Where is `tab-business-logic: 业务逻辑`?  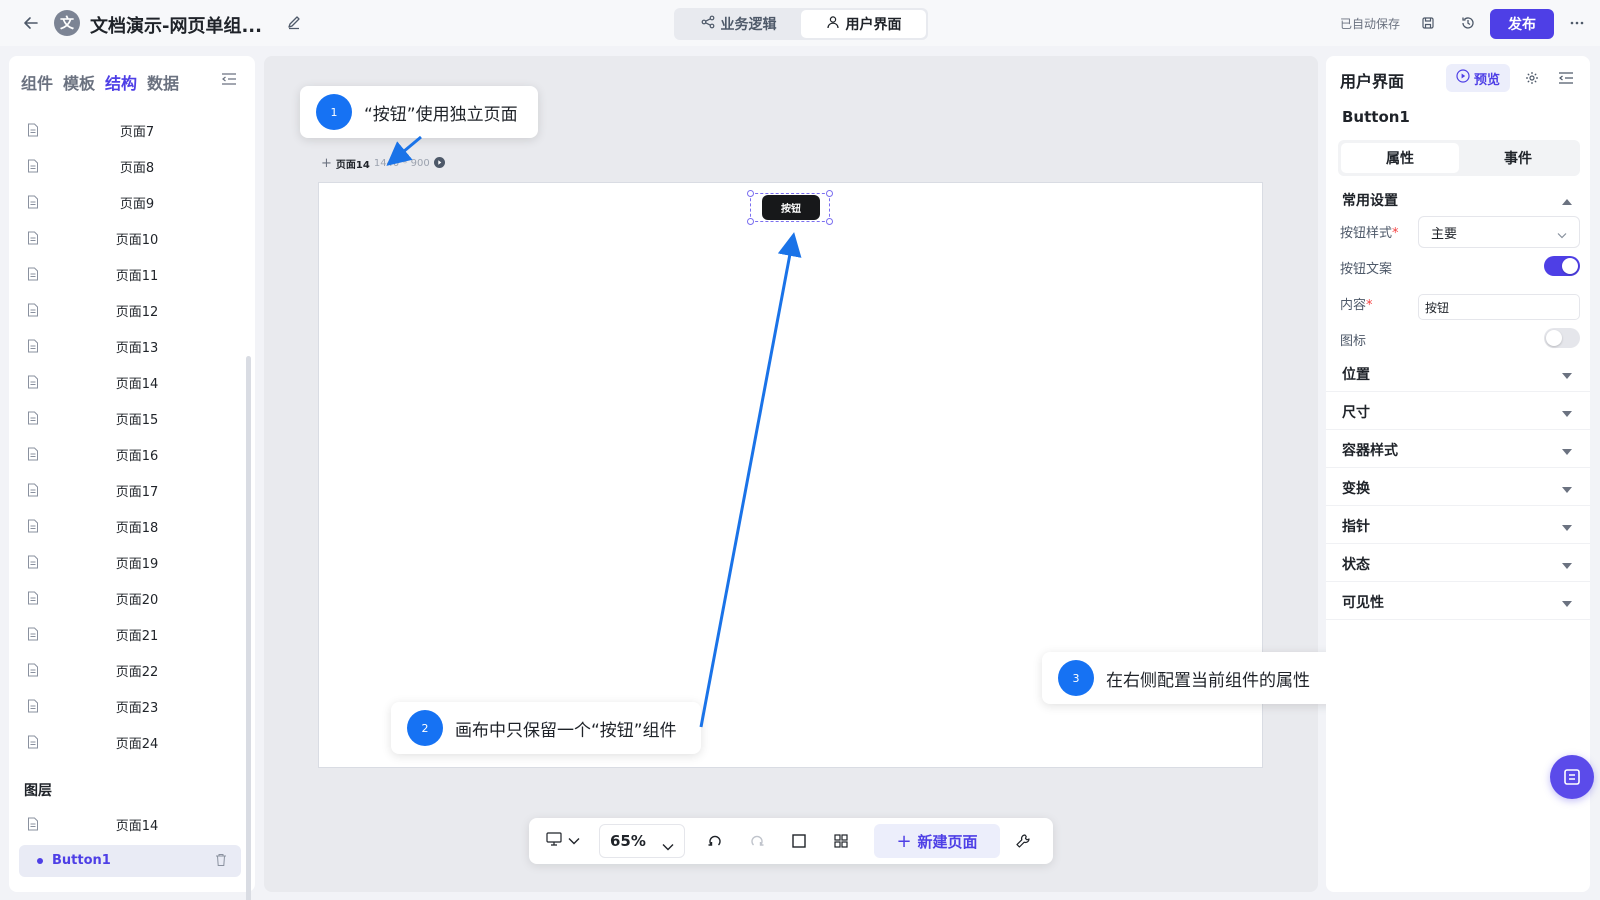
tab-business-logic: 业务逻辑 is located at coordinates (738, 24).